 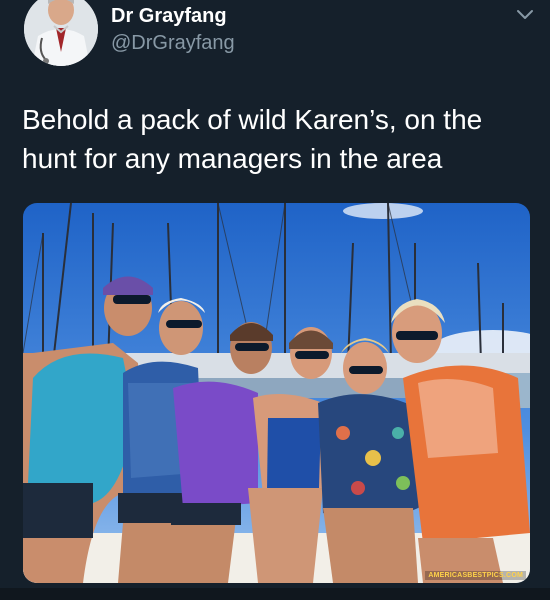 What do you see at coordinates (169, 16) in the screenshot?
I see `author-name: Dr Grayfang` at bounding box center [169, 16].